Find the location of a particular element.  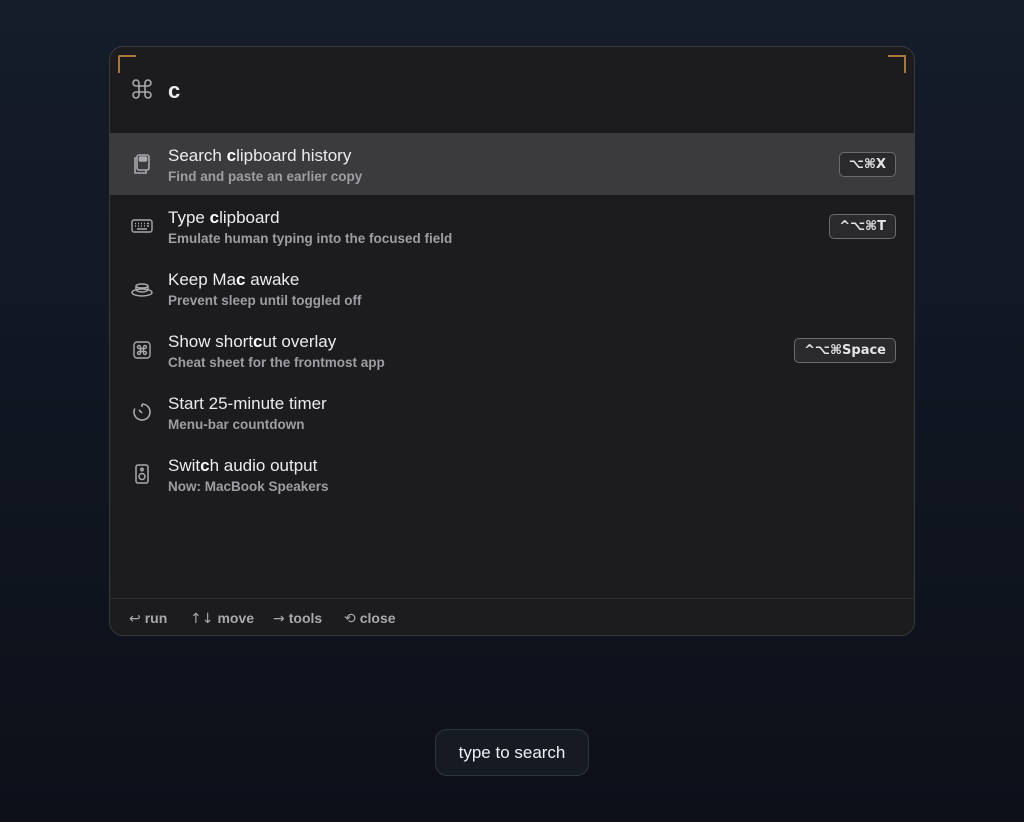

timer-icon is located at coordinates (142, 412).